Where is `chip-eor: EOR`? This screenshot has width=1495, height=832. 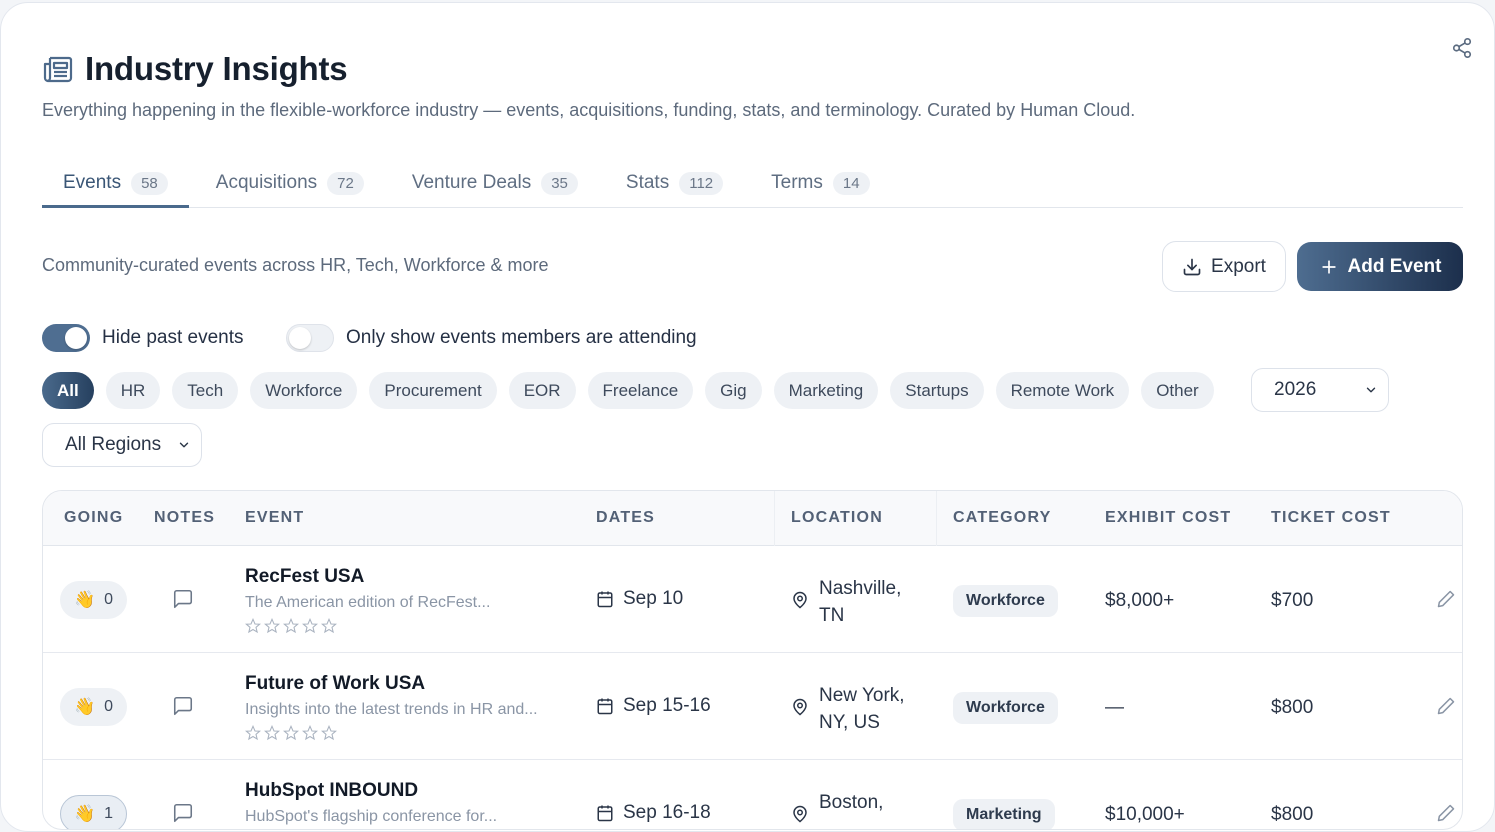
chip-eor: EOR is located at coordinates (542, 390).